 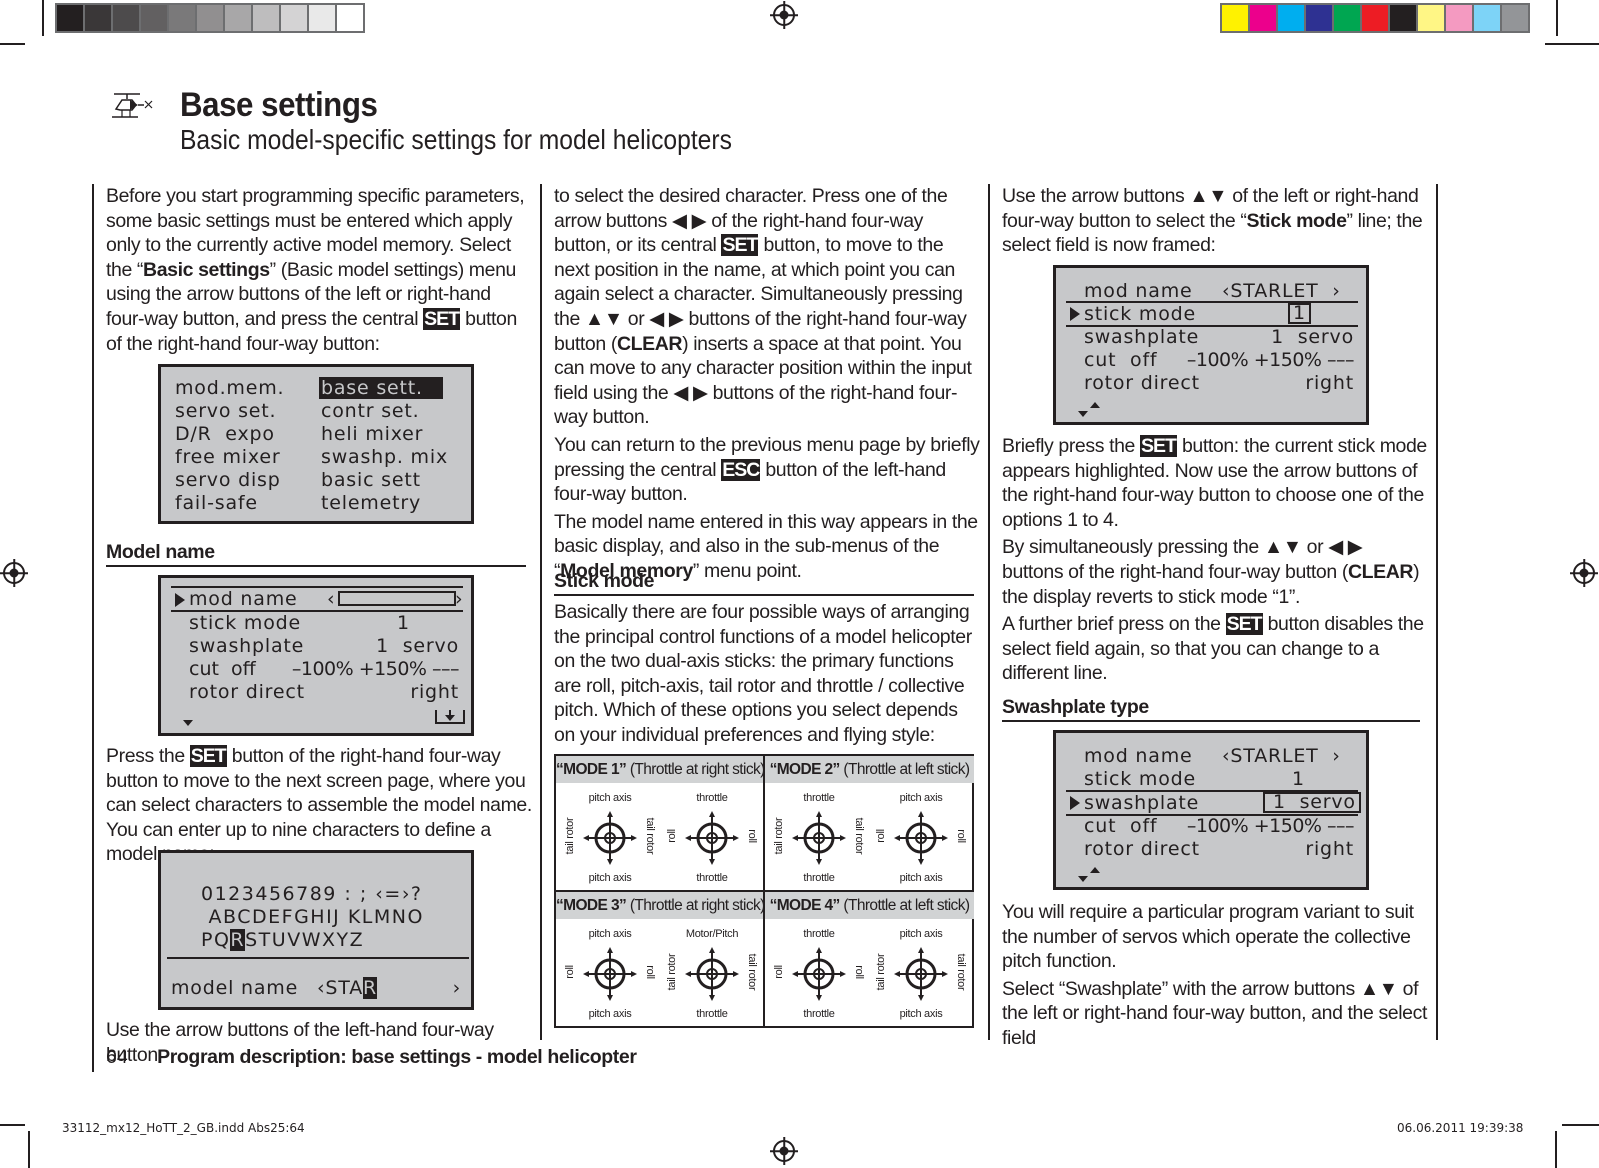 What do you see at coordinates (225, 434) in the screenshot?
I see `menu-item: D/R expo` at bounding box center [225, 434].